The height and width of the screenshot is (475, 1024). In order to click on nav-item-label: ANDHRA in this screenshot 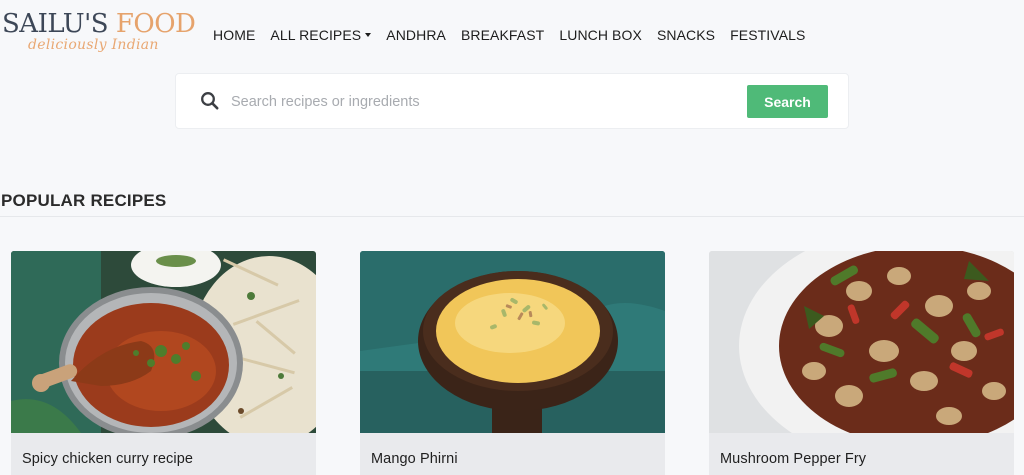, I will do `click(416, 35)`.